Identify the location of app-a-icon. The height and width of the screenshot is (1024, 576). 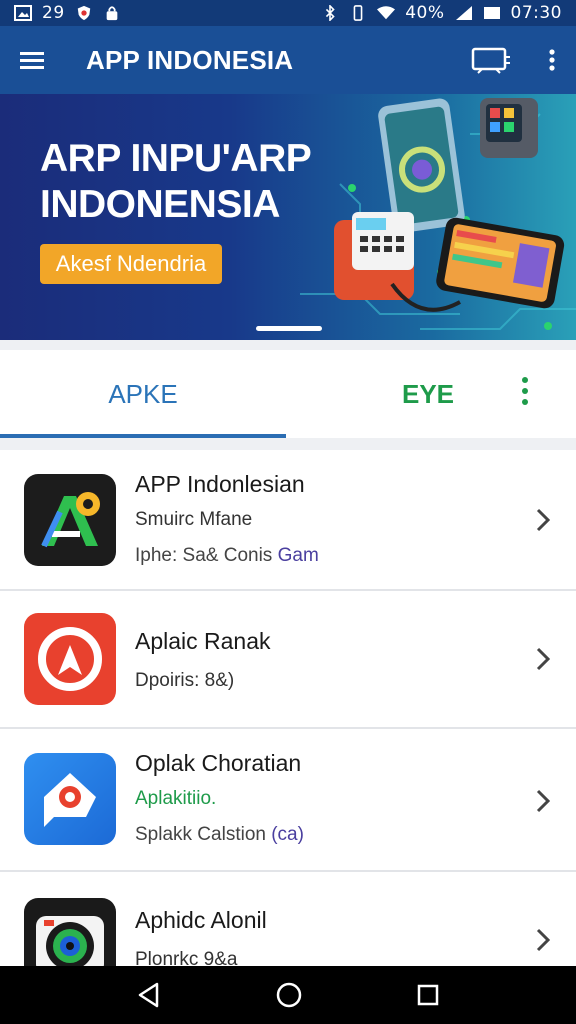
(70, 520).